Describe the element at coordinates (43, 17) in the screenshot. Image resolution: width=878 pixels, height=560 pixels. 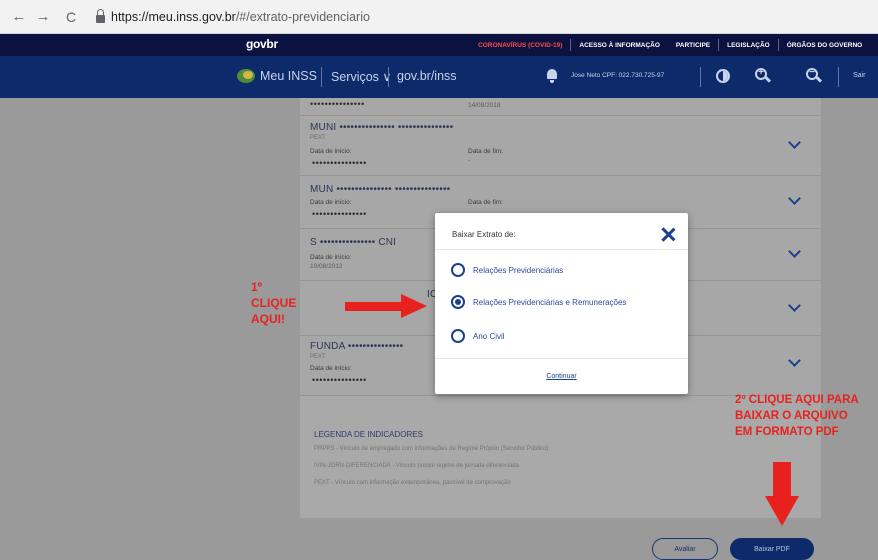
I see `forward-button: →` at that location.